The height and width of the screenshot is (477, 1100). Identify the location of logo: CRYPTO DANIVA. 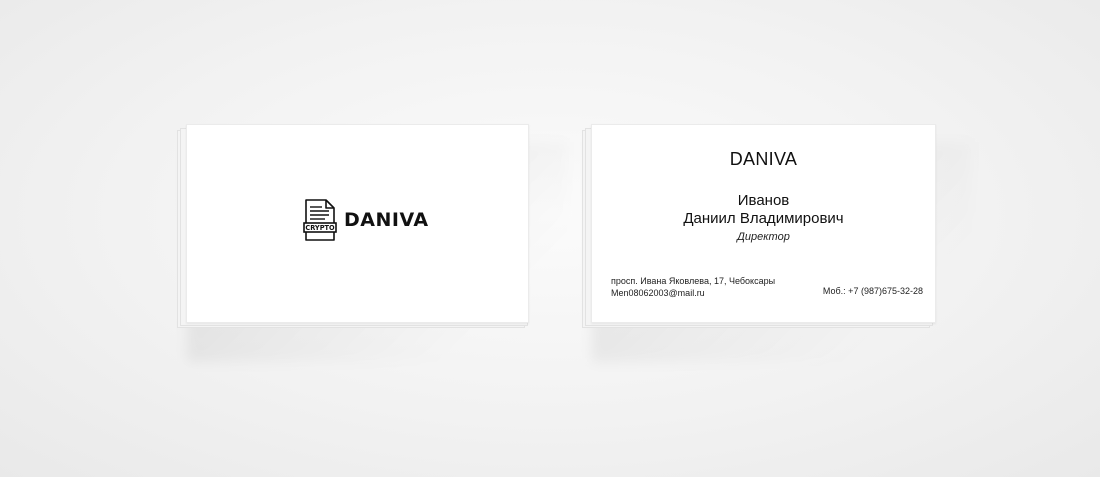
(366, 220).